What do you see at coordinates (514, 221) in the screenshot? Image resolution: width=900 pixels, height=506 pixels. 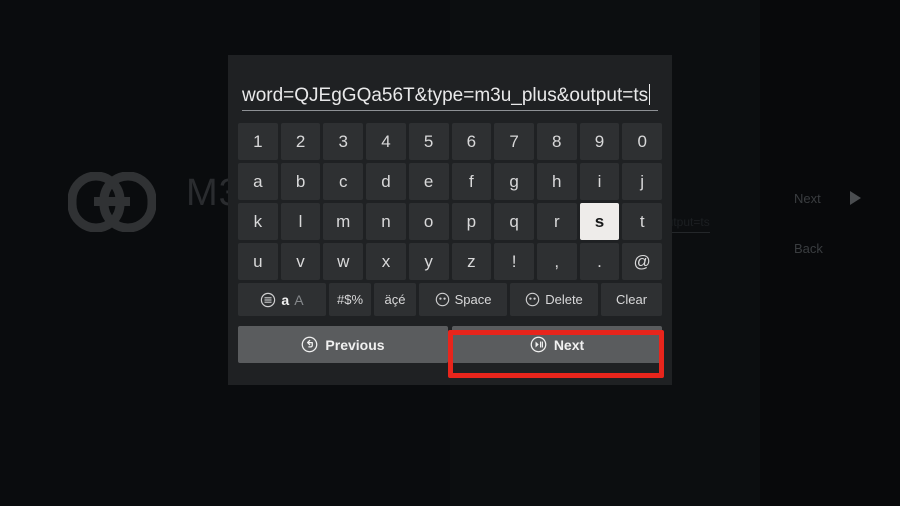 I see `key-q: q` at bounding box center [514, 221].